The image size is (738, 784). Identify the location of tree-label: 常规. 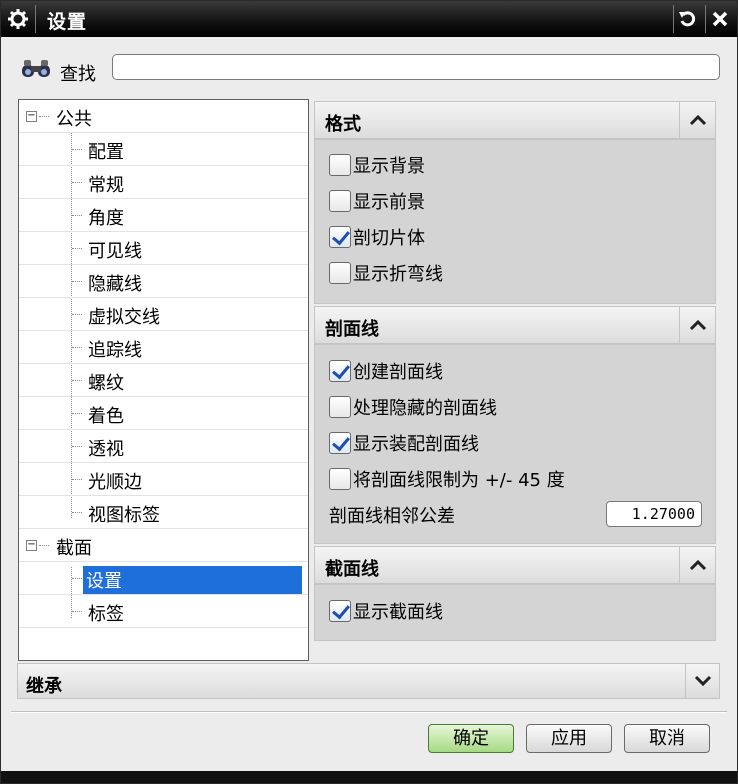
(106, 185).